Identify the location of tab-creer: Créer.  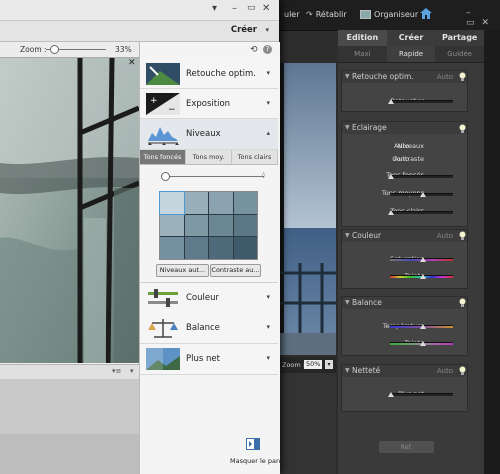
(411, 38).